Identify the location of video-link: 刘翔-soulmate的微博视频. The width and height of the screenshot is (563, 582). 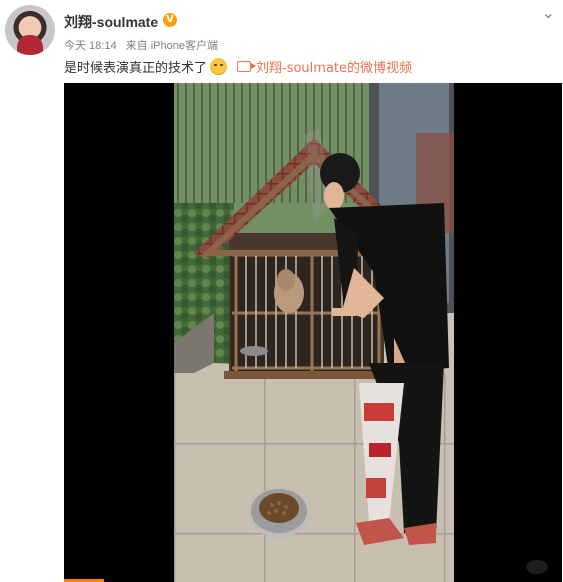
(324, 66).